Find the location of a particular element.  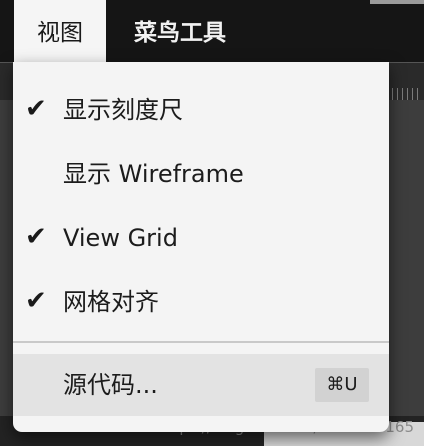

menu-item-source-code: 源代码... ⌘U is located at coordinates (201, 385).